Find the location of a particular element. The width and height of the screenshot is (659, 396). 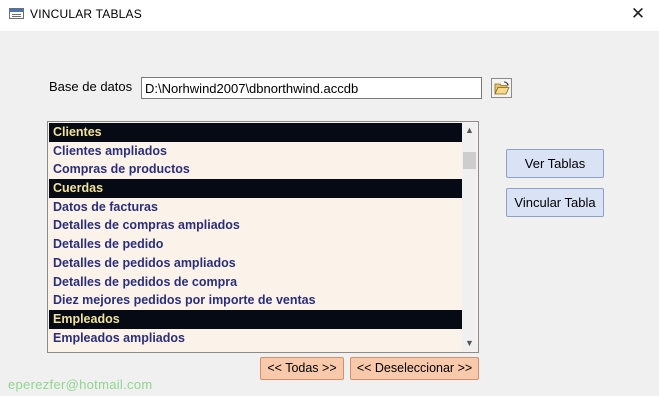

table-list-item: Detalles de pedido is located at coordinates (256, 244).